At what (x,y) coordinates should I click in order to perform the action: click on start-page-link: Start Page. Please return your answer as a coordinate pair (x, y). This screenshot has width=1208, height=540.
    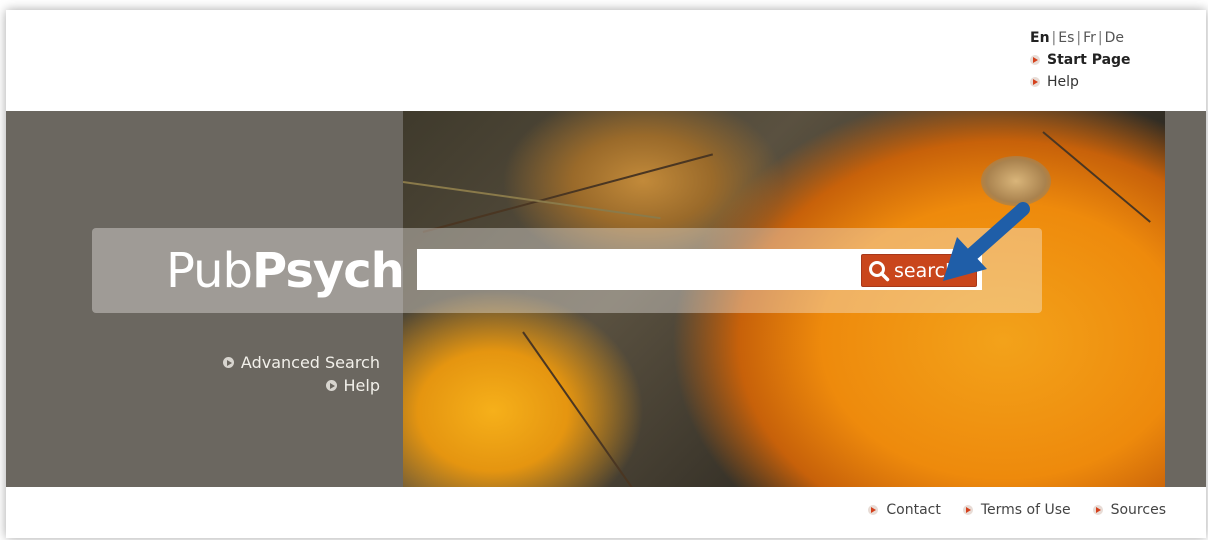
    Looking at the image, I should click on (1080, 60).